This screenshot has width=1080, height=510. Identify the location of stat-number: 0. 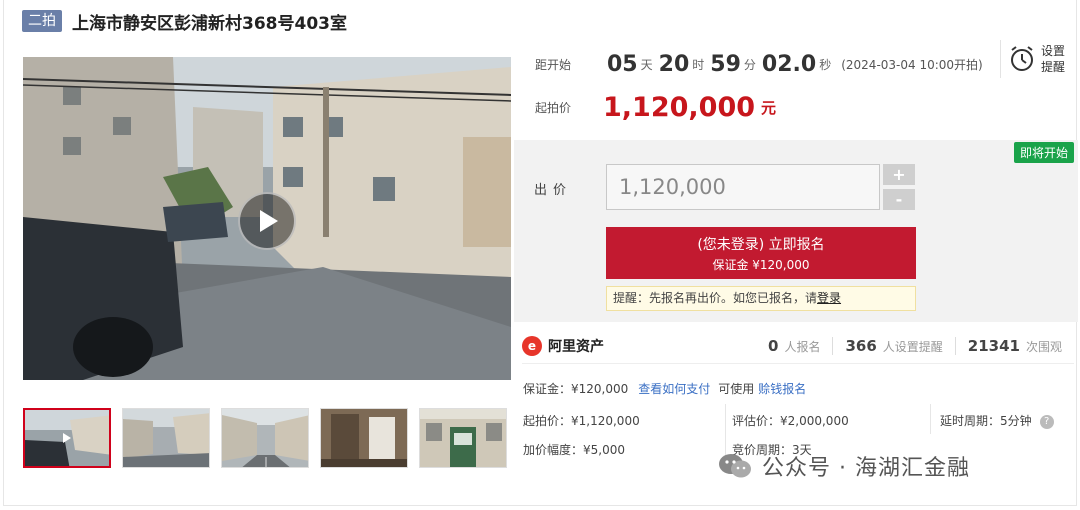
(773, 345).